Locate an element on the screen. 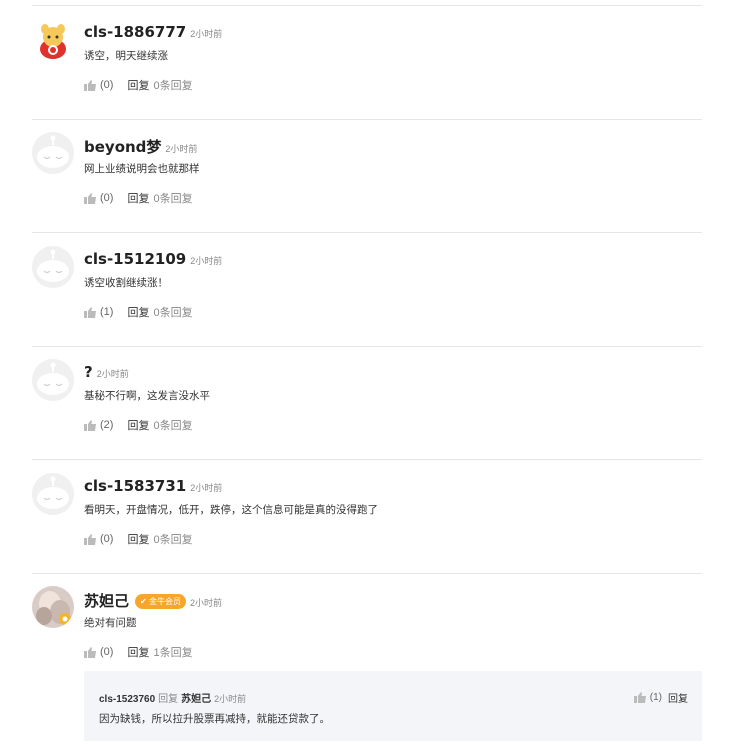  comment-header: cls-1886777 2小时前 is located at coordinates (153, 32).